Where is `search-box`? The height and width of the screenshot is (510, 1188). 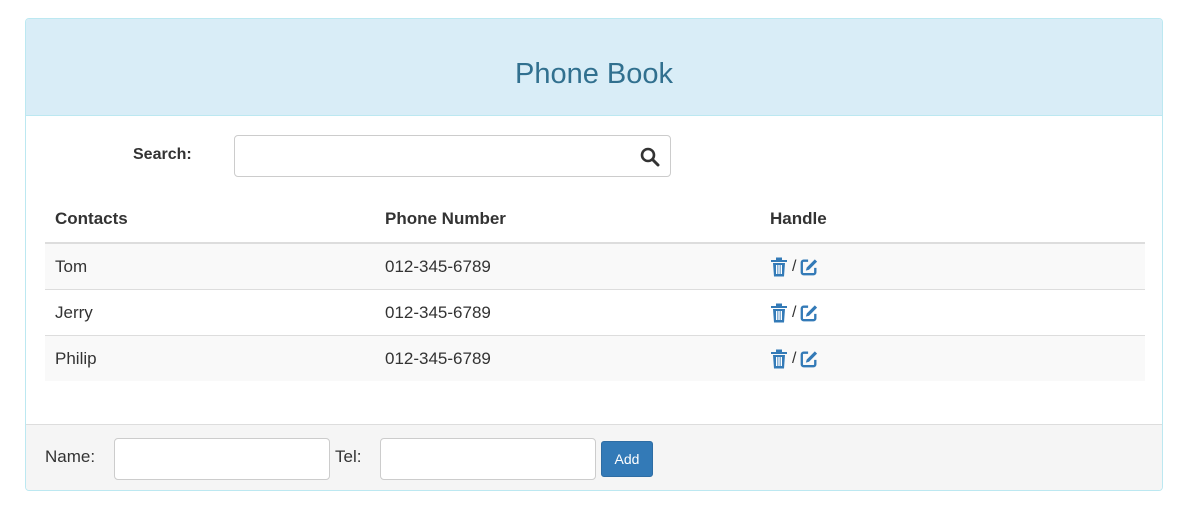 search-box is located at coordinates (452, 156).